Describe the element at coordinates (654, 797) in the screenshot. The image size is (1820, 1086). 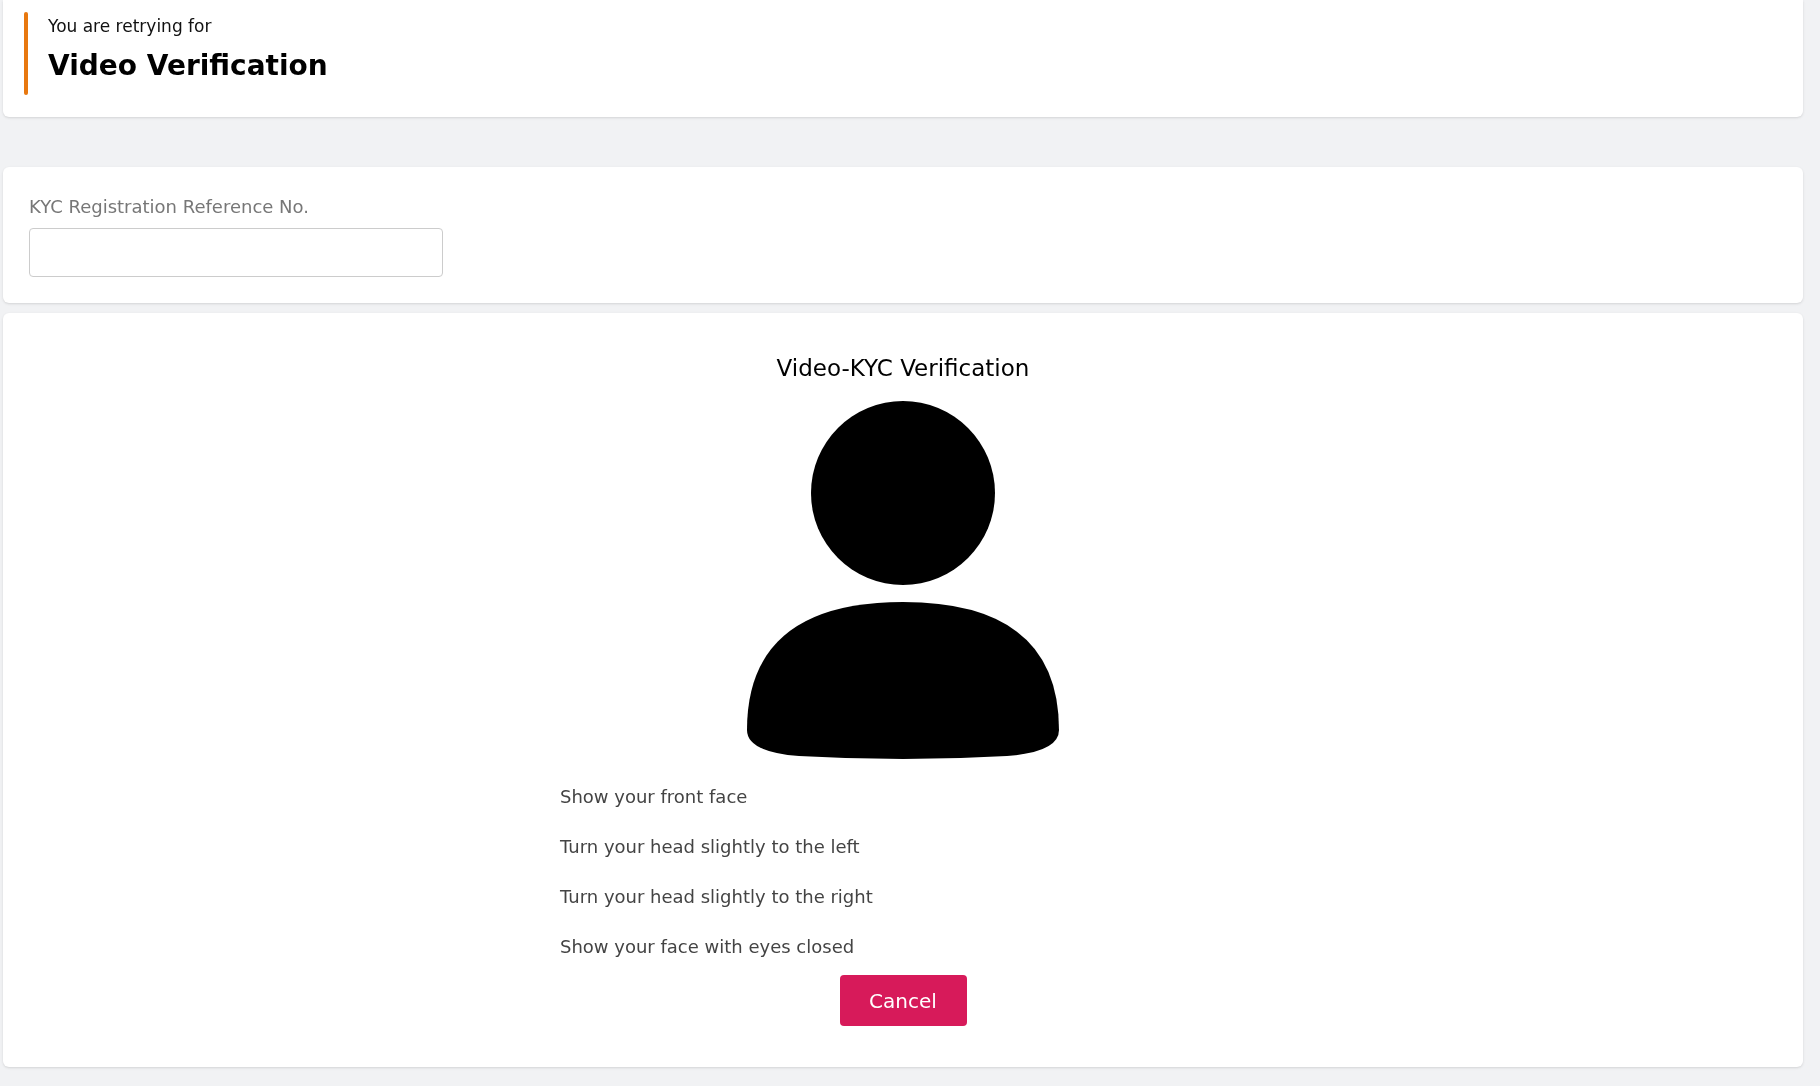
I see `instruction-text: Show your front face` at that location.